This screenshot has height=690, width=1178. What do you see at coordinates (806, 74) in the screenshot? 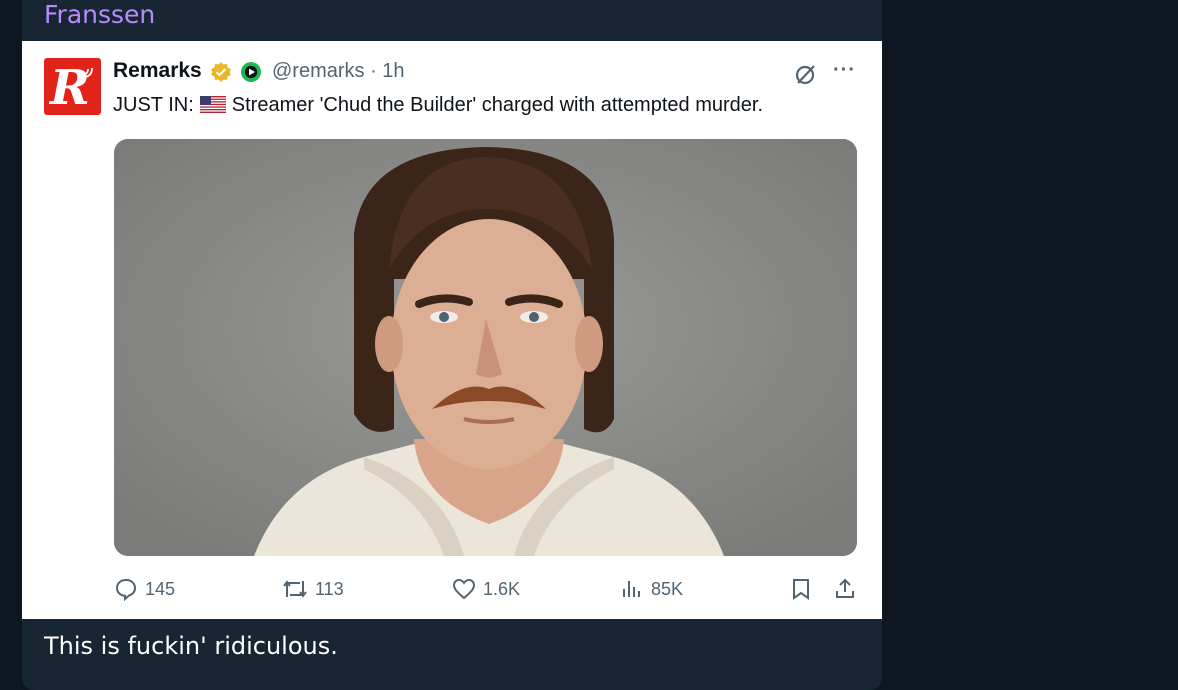
I see `grok-icon` at bounding box center [806, 74].